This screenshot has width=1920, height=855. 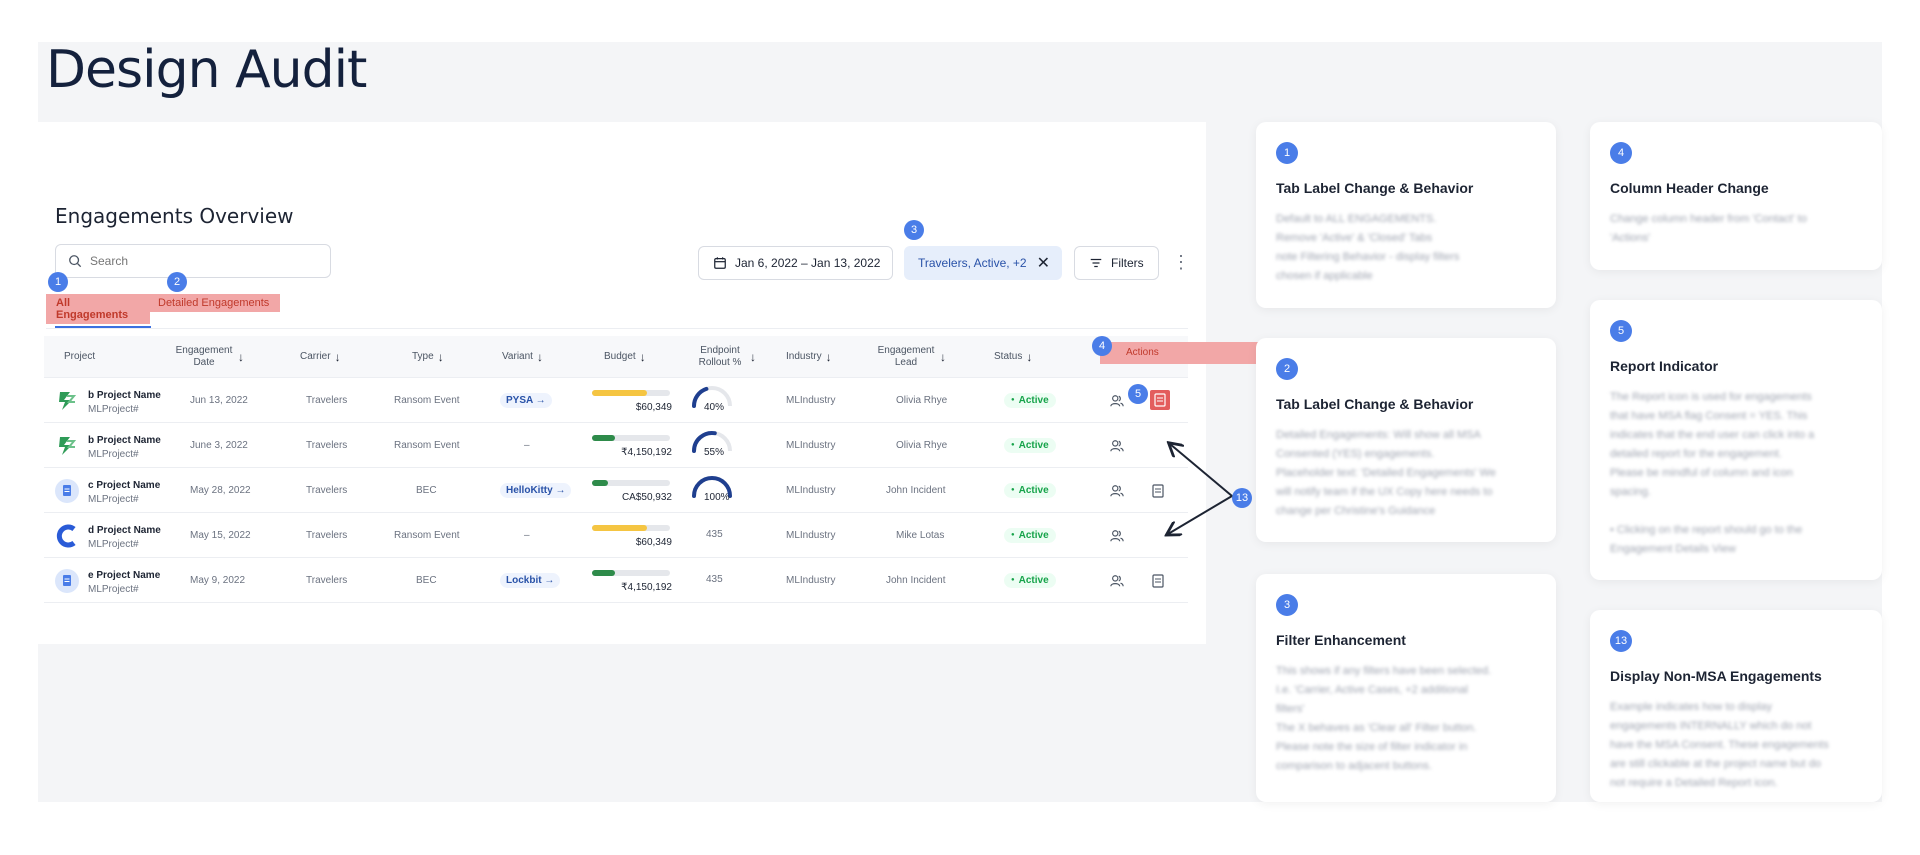 I want to click on budget: ₹4,150,192, so click(x=632, y=445).